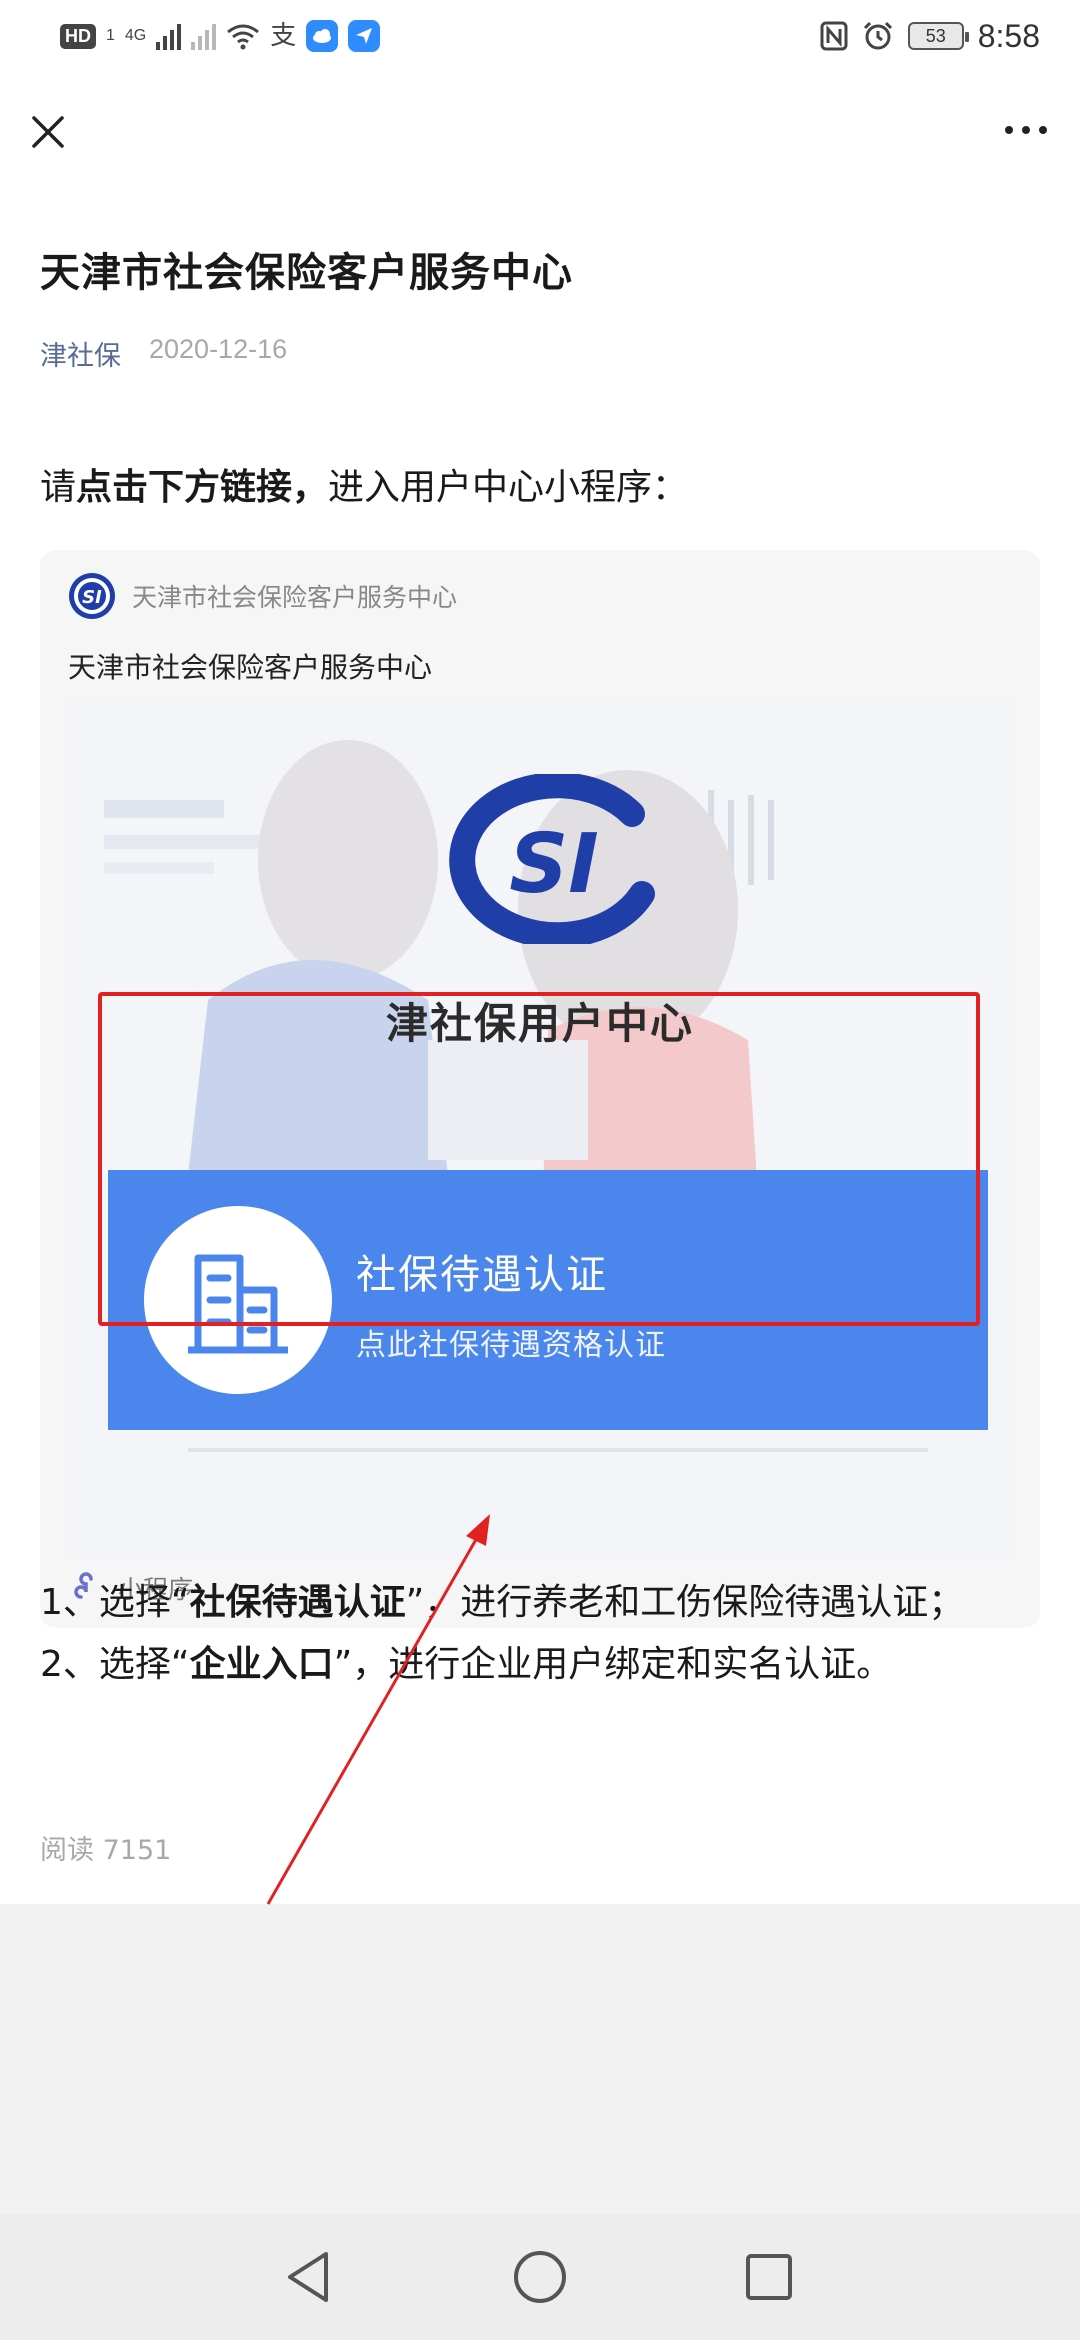 The height and width of the screenshot is (2340, 1080). What do you see at coordinates (106, 1850) in the screenshot?
I see `read-count: 阅读 7151` at bounding box center [106, 1850].